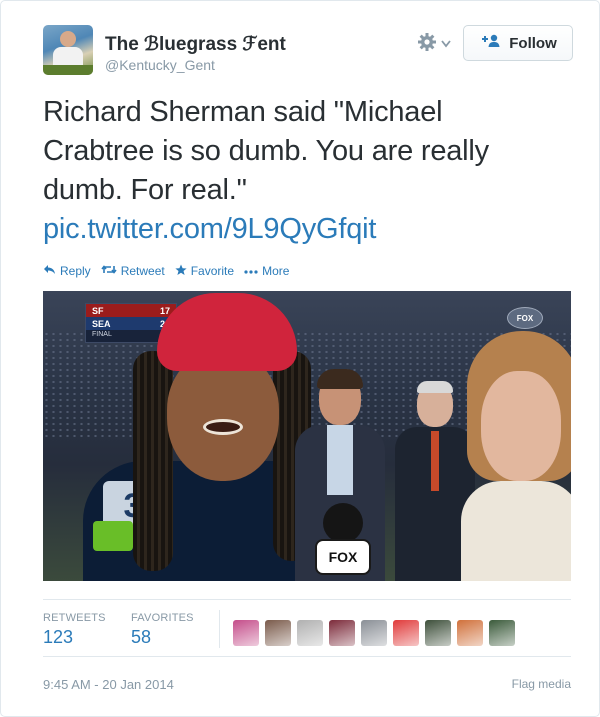 The height and width of the screenshot is (717, 600). I want to click on reporter-scarf, so click(516, 531).